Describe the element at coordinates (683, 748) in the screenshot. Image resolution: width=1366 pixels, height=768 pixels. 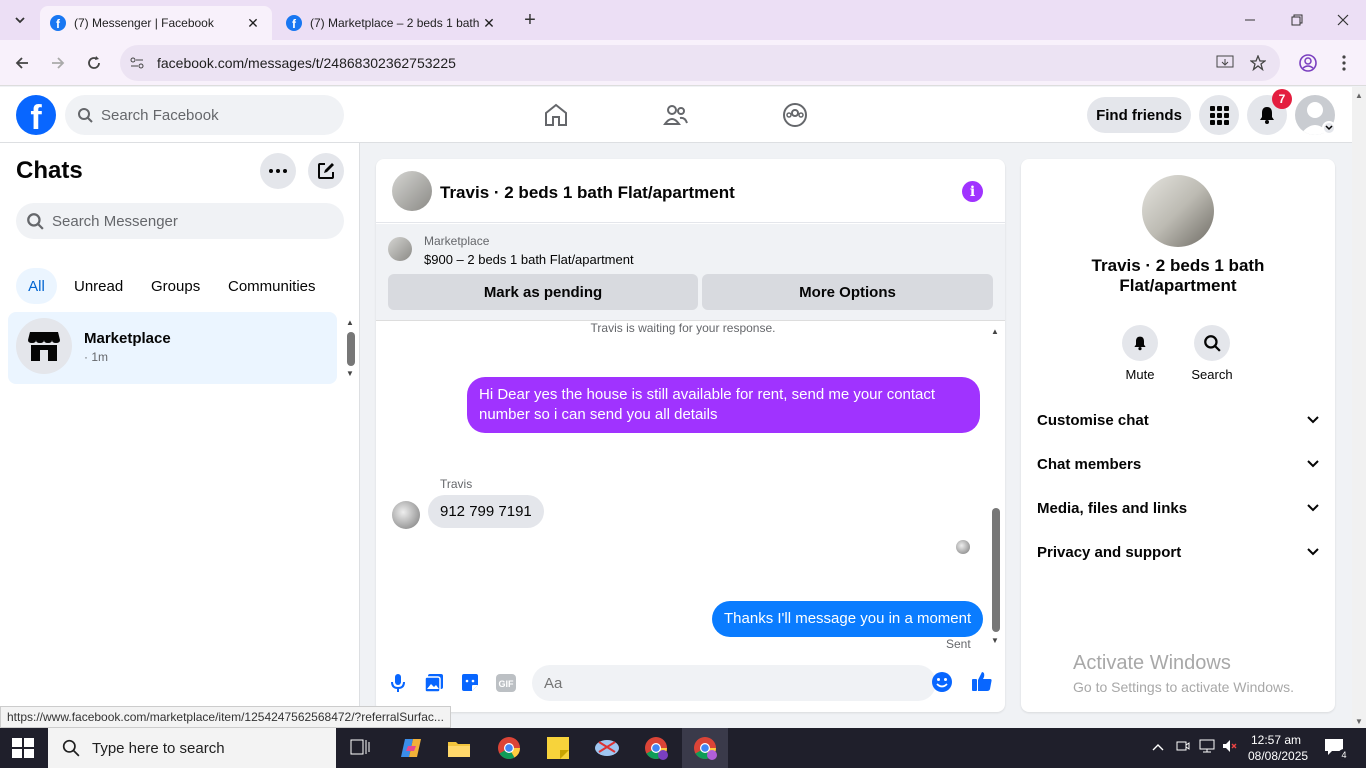
I see `windows-taskbar: Type here to search 12:57 am 08/08/2025` at that location.